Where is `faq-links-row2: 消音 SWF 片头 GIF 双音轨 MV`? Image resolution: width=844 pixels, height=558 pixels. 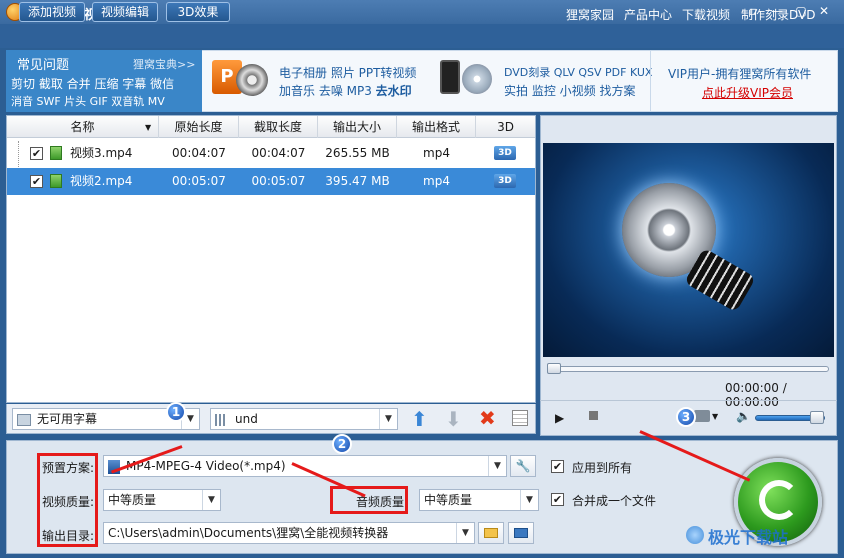
faq-links-row2: 消音 SWF 片头 GIF 双音轨 MV is located at coordinates (88, 101).